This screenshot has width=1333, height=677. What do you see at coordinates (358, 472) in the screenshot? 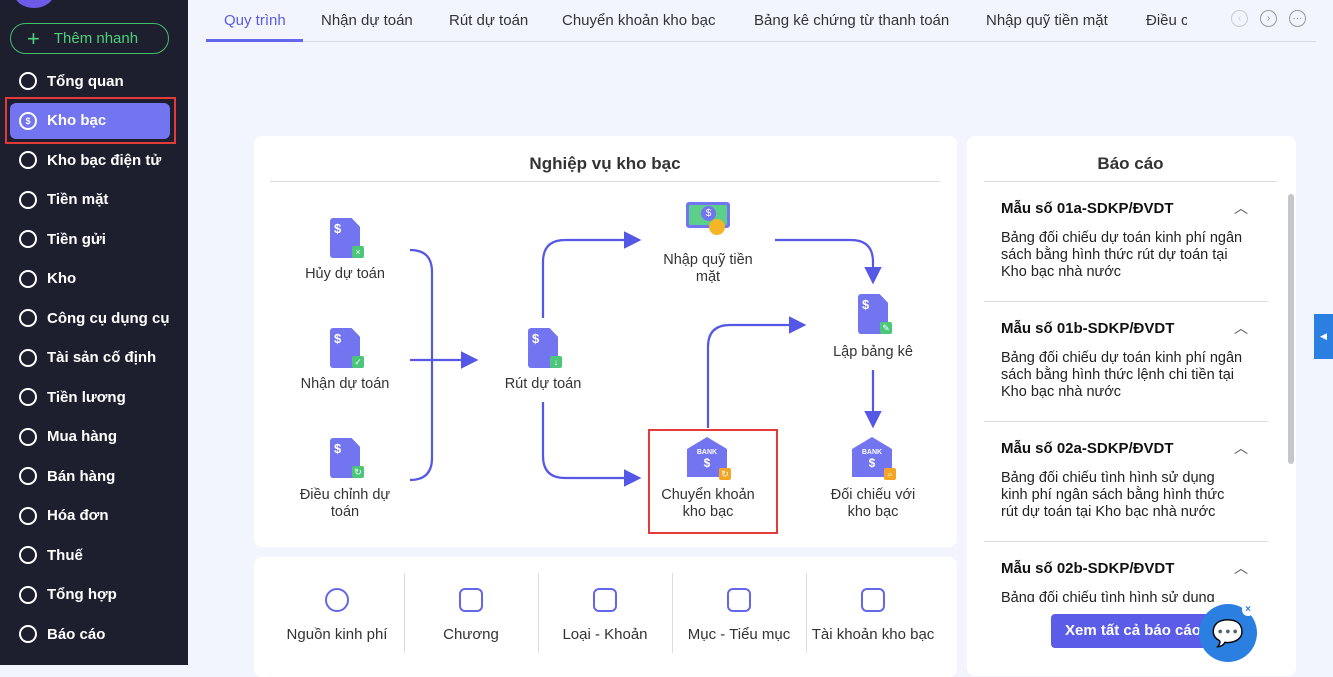
I see `refresh-badge-icon: ↻` at bounding box center [358, 472].